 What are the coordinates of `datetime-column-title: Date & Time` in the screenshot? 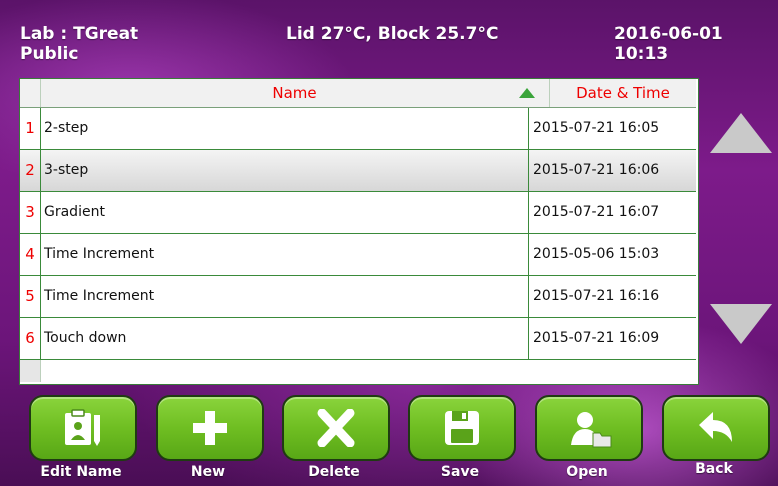 It's located at (623, 93).